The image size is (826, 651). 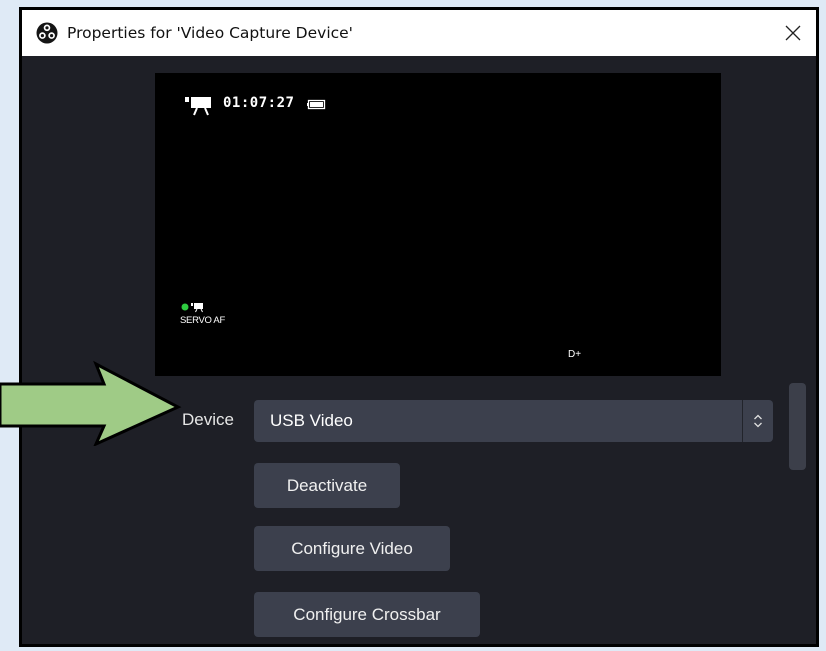 What do you see at coordinates (210, 33) in the screenshot?
I see `window-title: Properties for 'Video Capture Device'` at bounding box center [210, 33].